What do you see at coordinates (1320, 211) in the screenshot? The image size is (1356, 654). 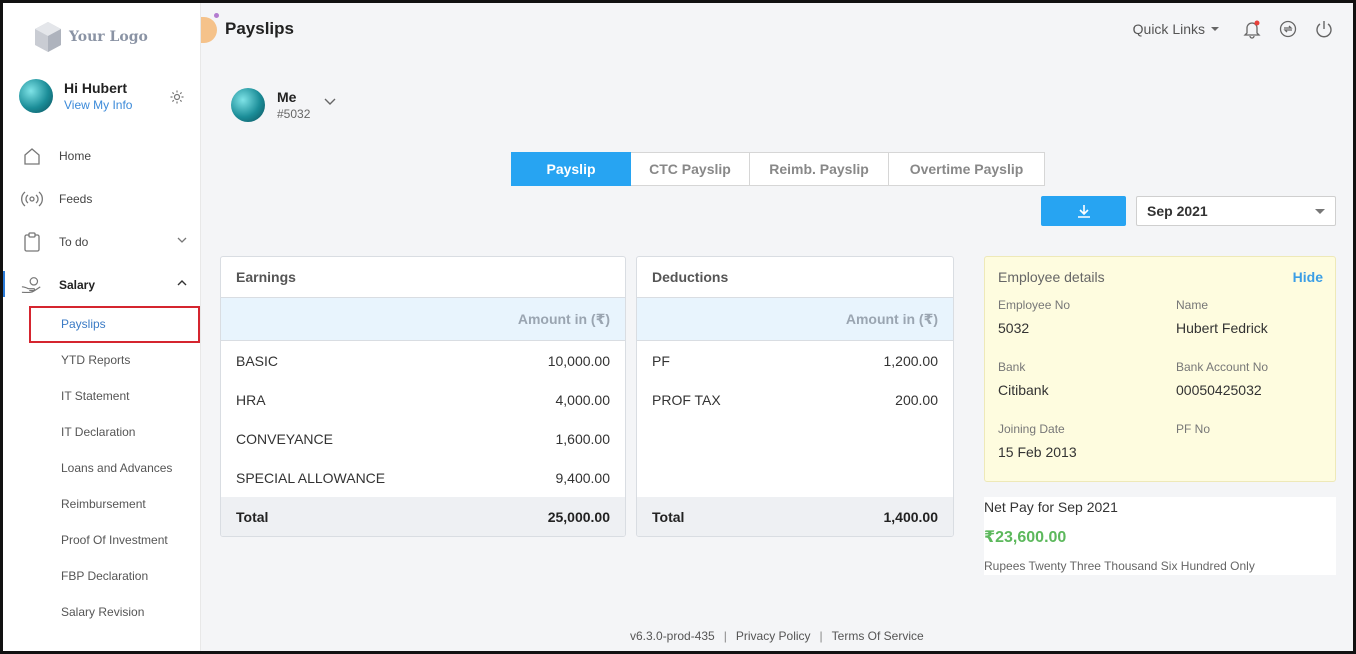 I see `caret-down-icon` at bounding box center [1320, 211].